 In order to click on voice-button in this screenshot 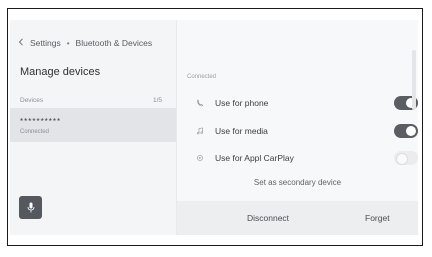, I will do `click(30, 207)`.